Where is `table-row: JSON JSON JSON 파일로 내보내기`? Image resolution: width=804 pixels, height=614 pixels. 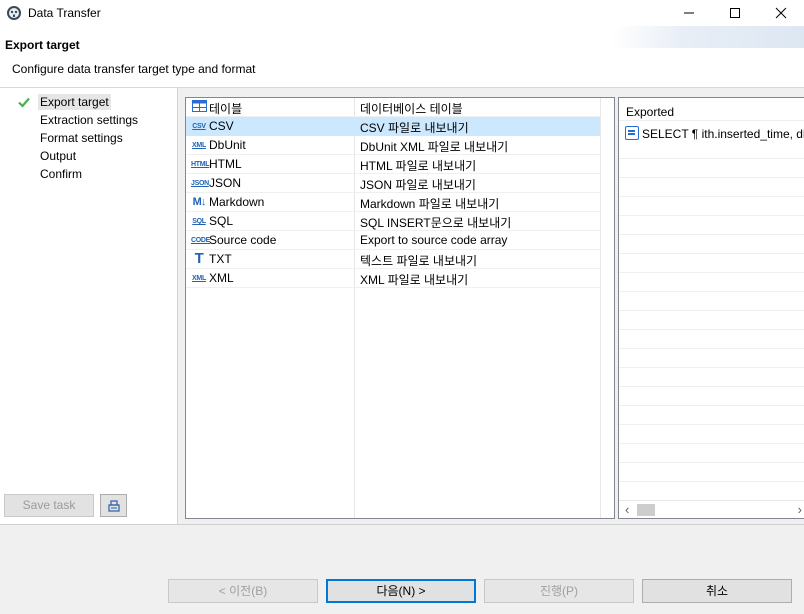 table-row: JSON JSON JSON 파일로 내보내기 is located at coordinates (393, 183).